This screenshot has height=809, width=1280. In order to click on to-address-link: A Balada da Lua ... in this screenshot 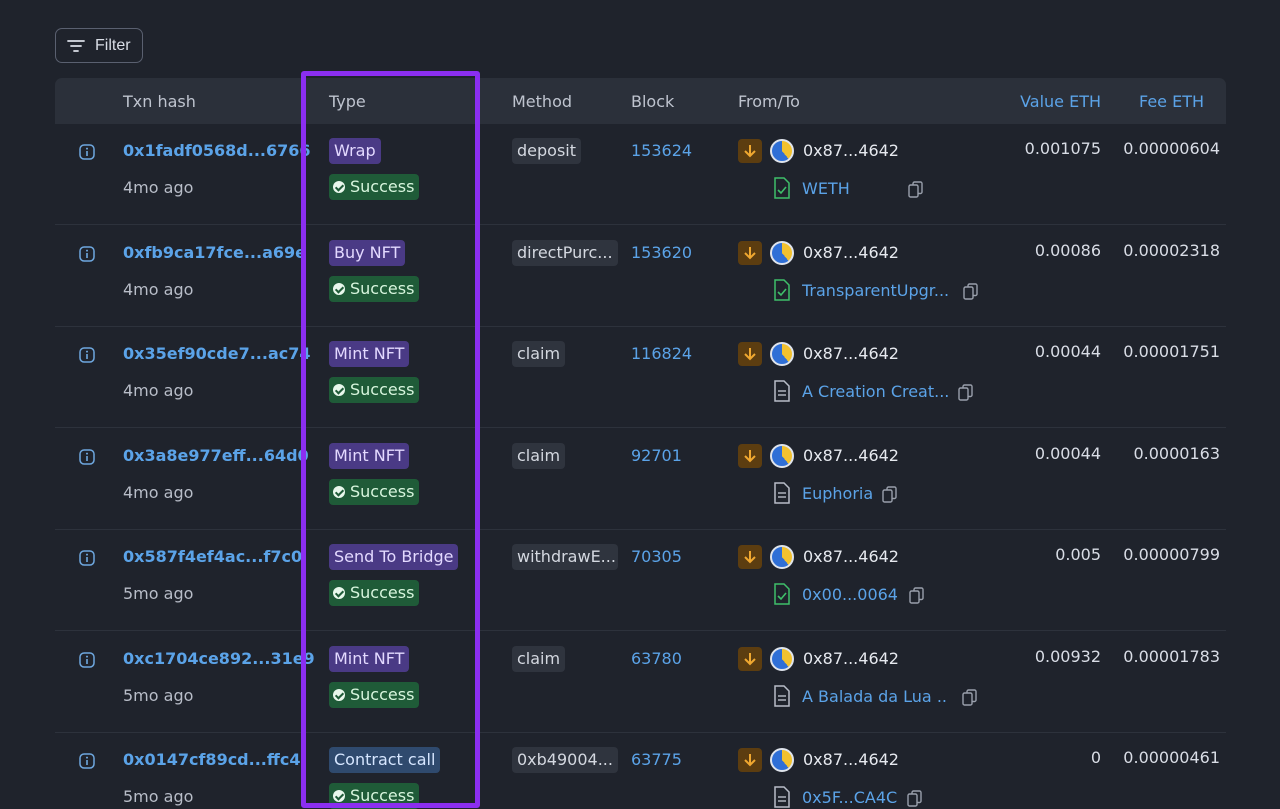, I will do `click(875, 696)`.